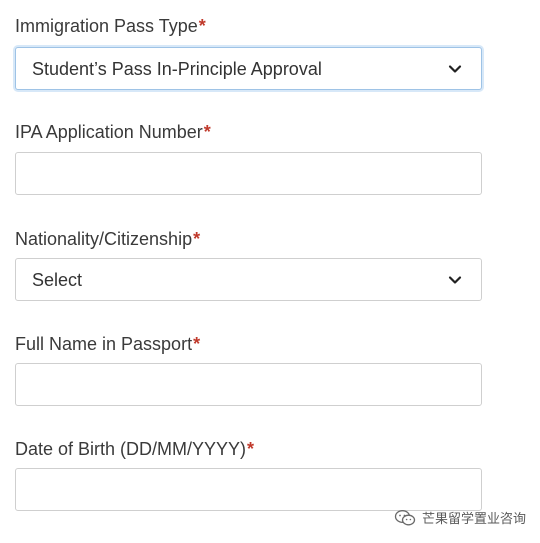 The width and height of the screenshot is (540, 543). I want to click on full-name-label: Full Name in Passport*, so click(107, 344).